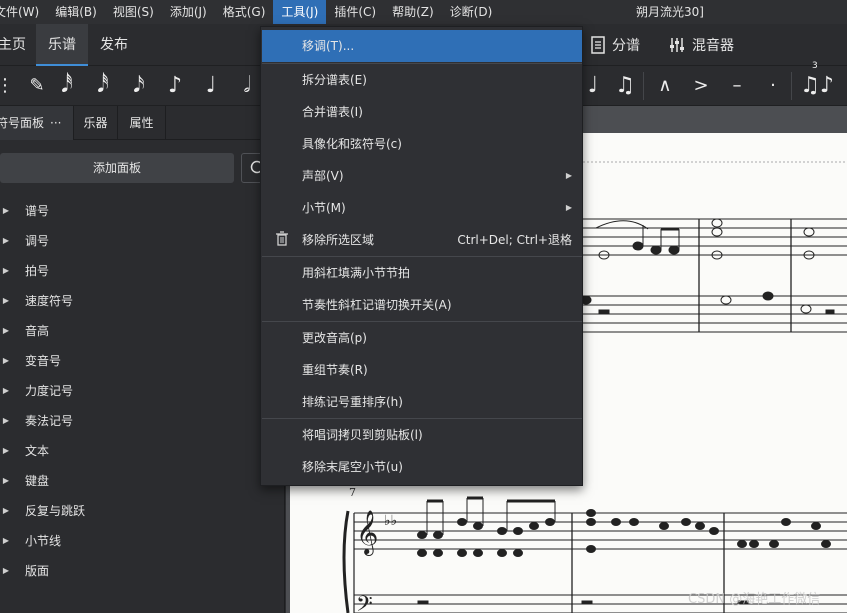 This screenshot has height=613, width=847. I want to click on palette-item-layout: ▶ 版面, so click(142, 571).